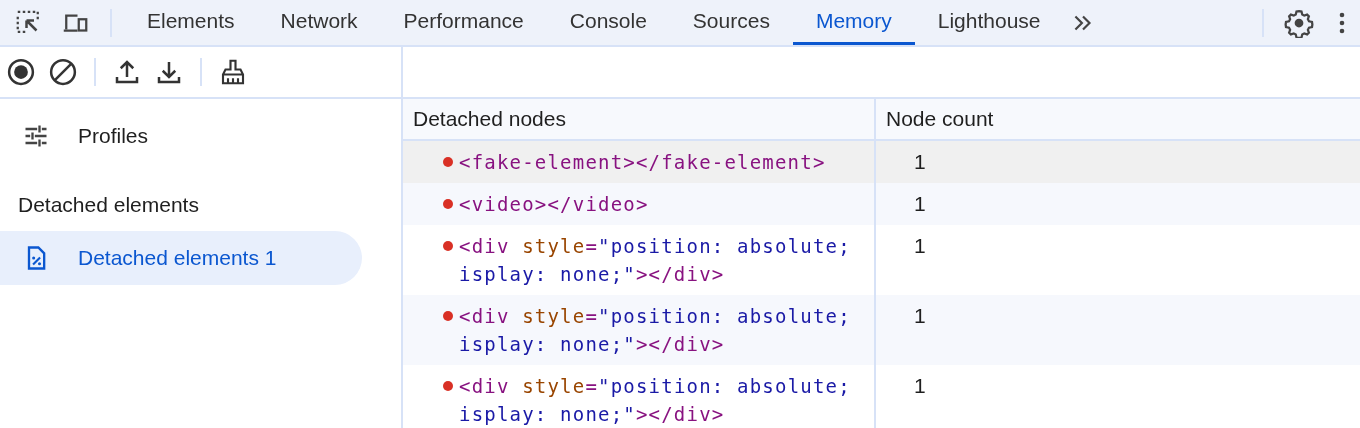 The width and height of the screenshot is (1360, 428). I want to click on panel-tab: Sources, so click(731, 22).